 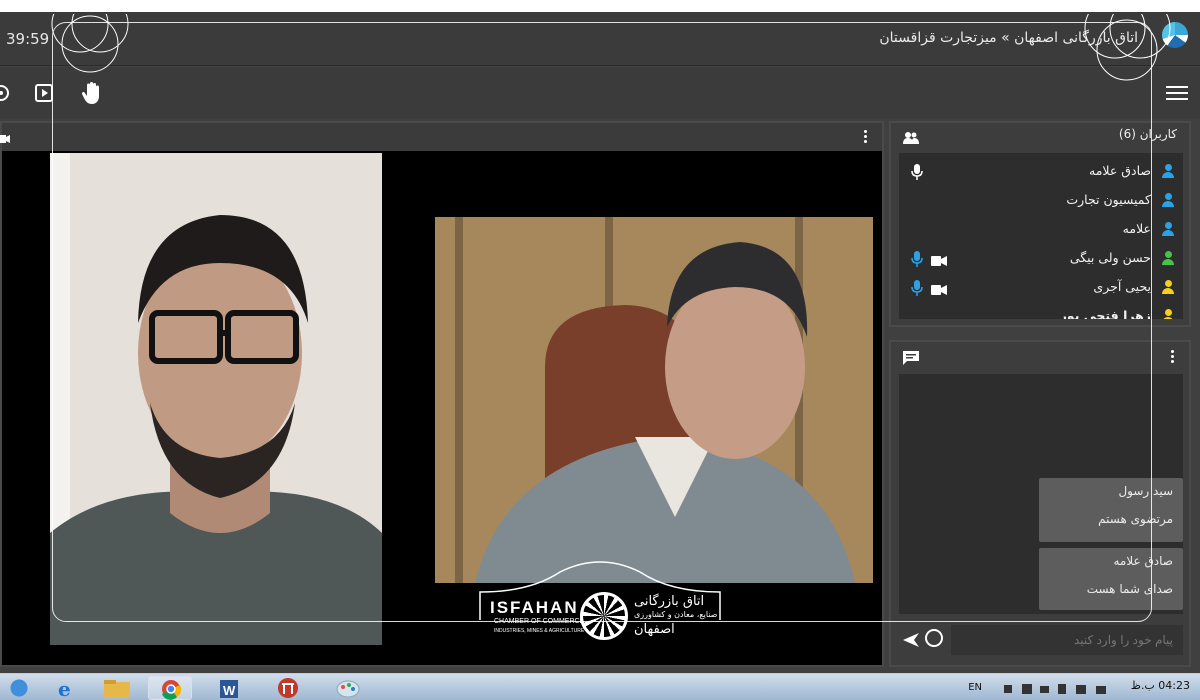 What do you see at coordinates (28, 39) in the screenshot?
I see `session-timer: 39:59` at bounding box center [28, 39].